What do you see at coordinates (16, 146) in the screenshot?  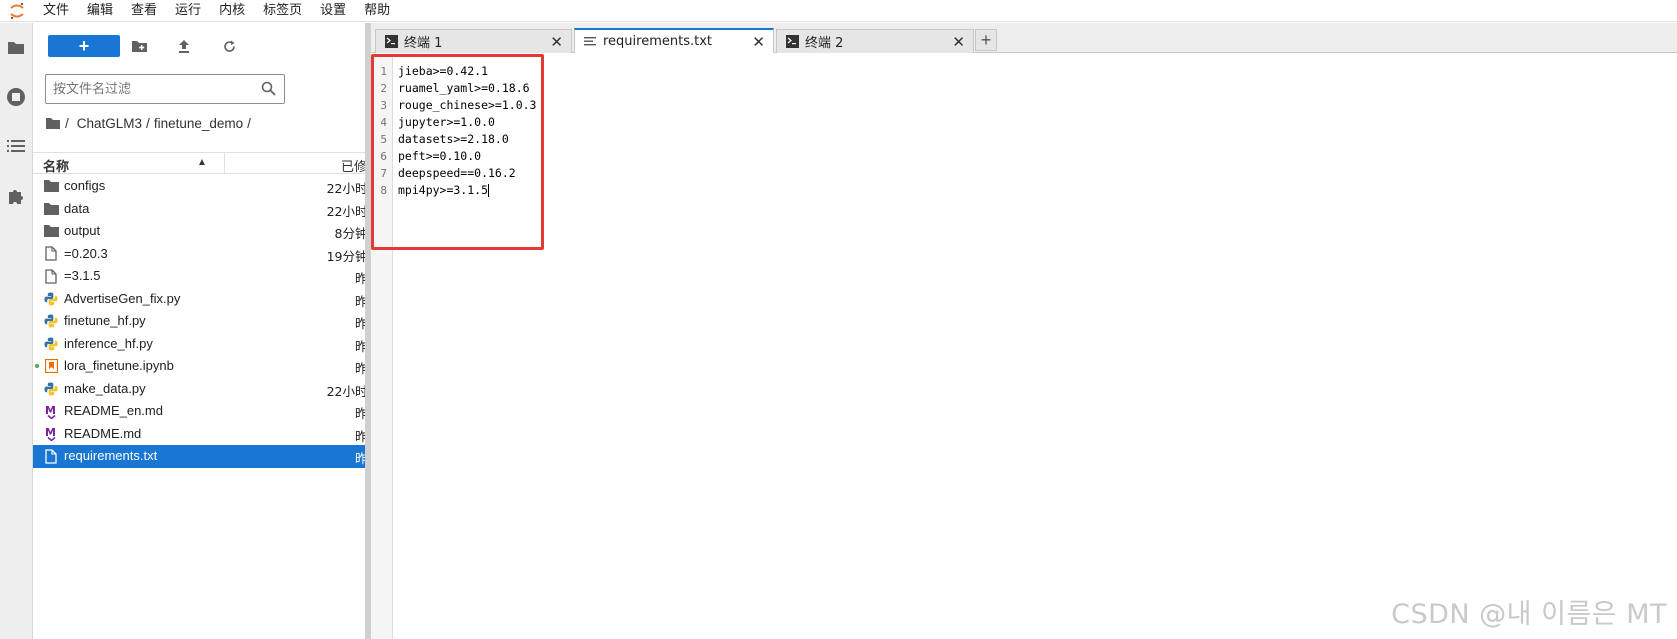 I see `table-of-contents-icon` at bounding box center [16, 146].